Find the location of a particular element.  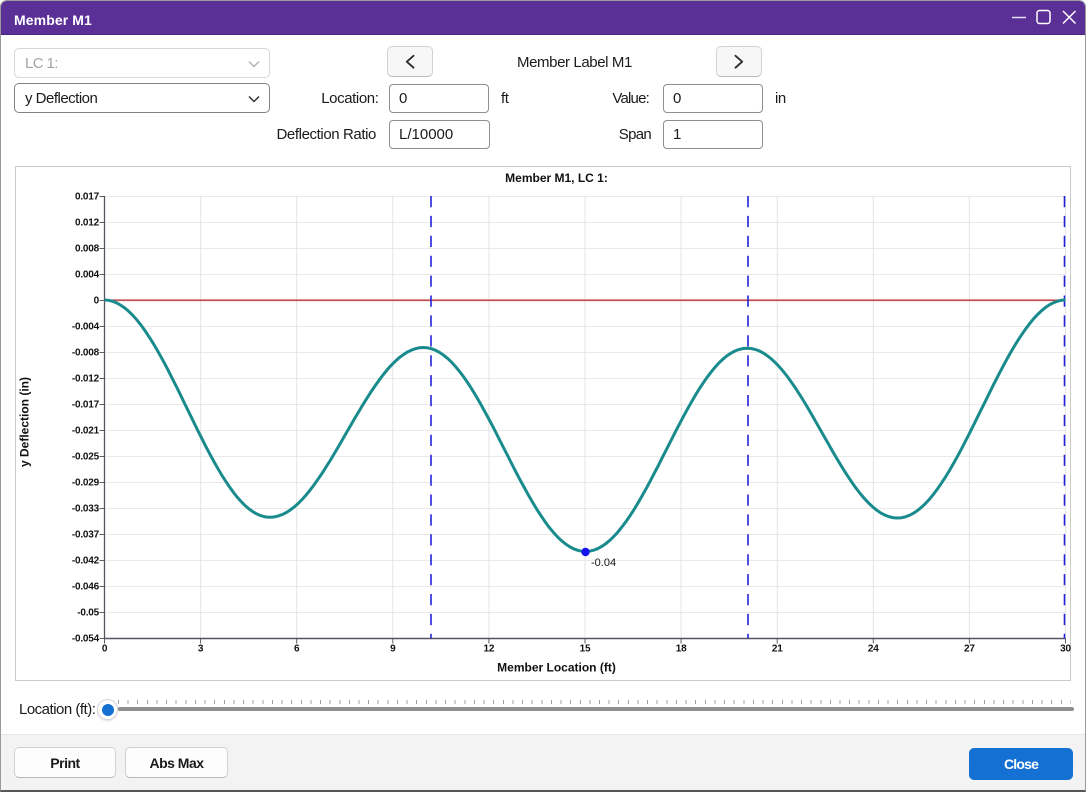

svg-text: -0.046 is located at coordinates (86, 587).